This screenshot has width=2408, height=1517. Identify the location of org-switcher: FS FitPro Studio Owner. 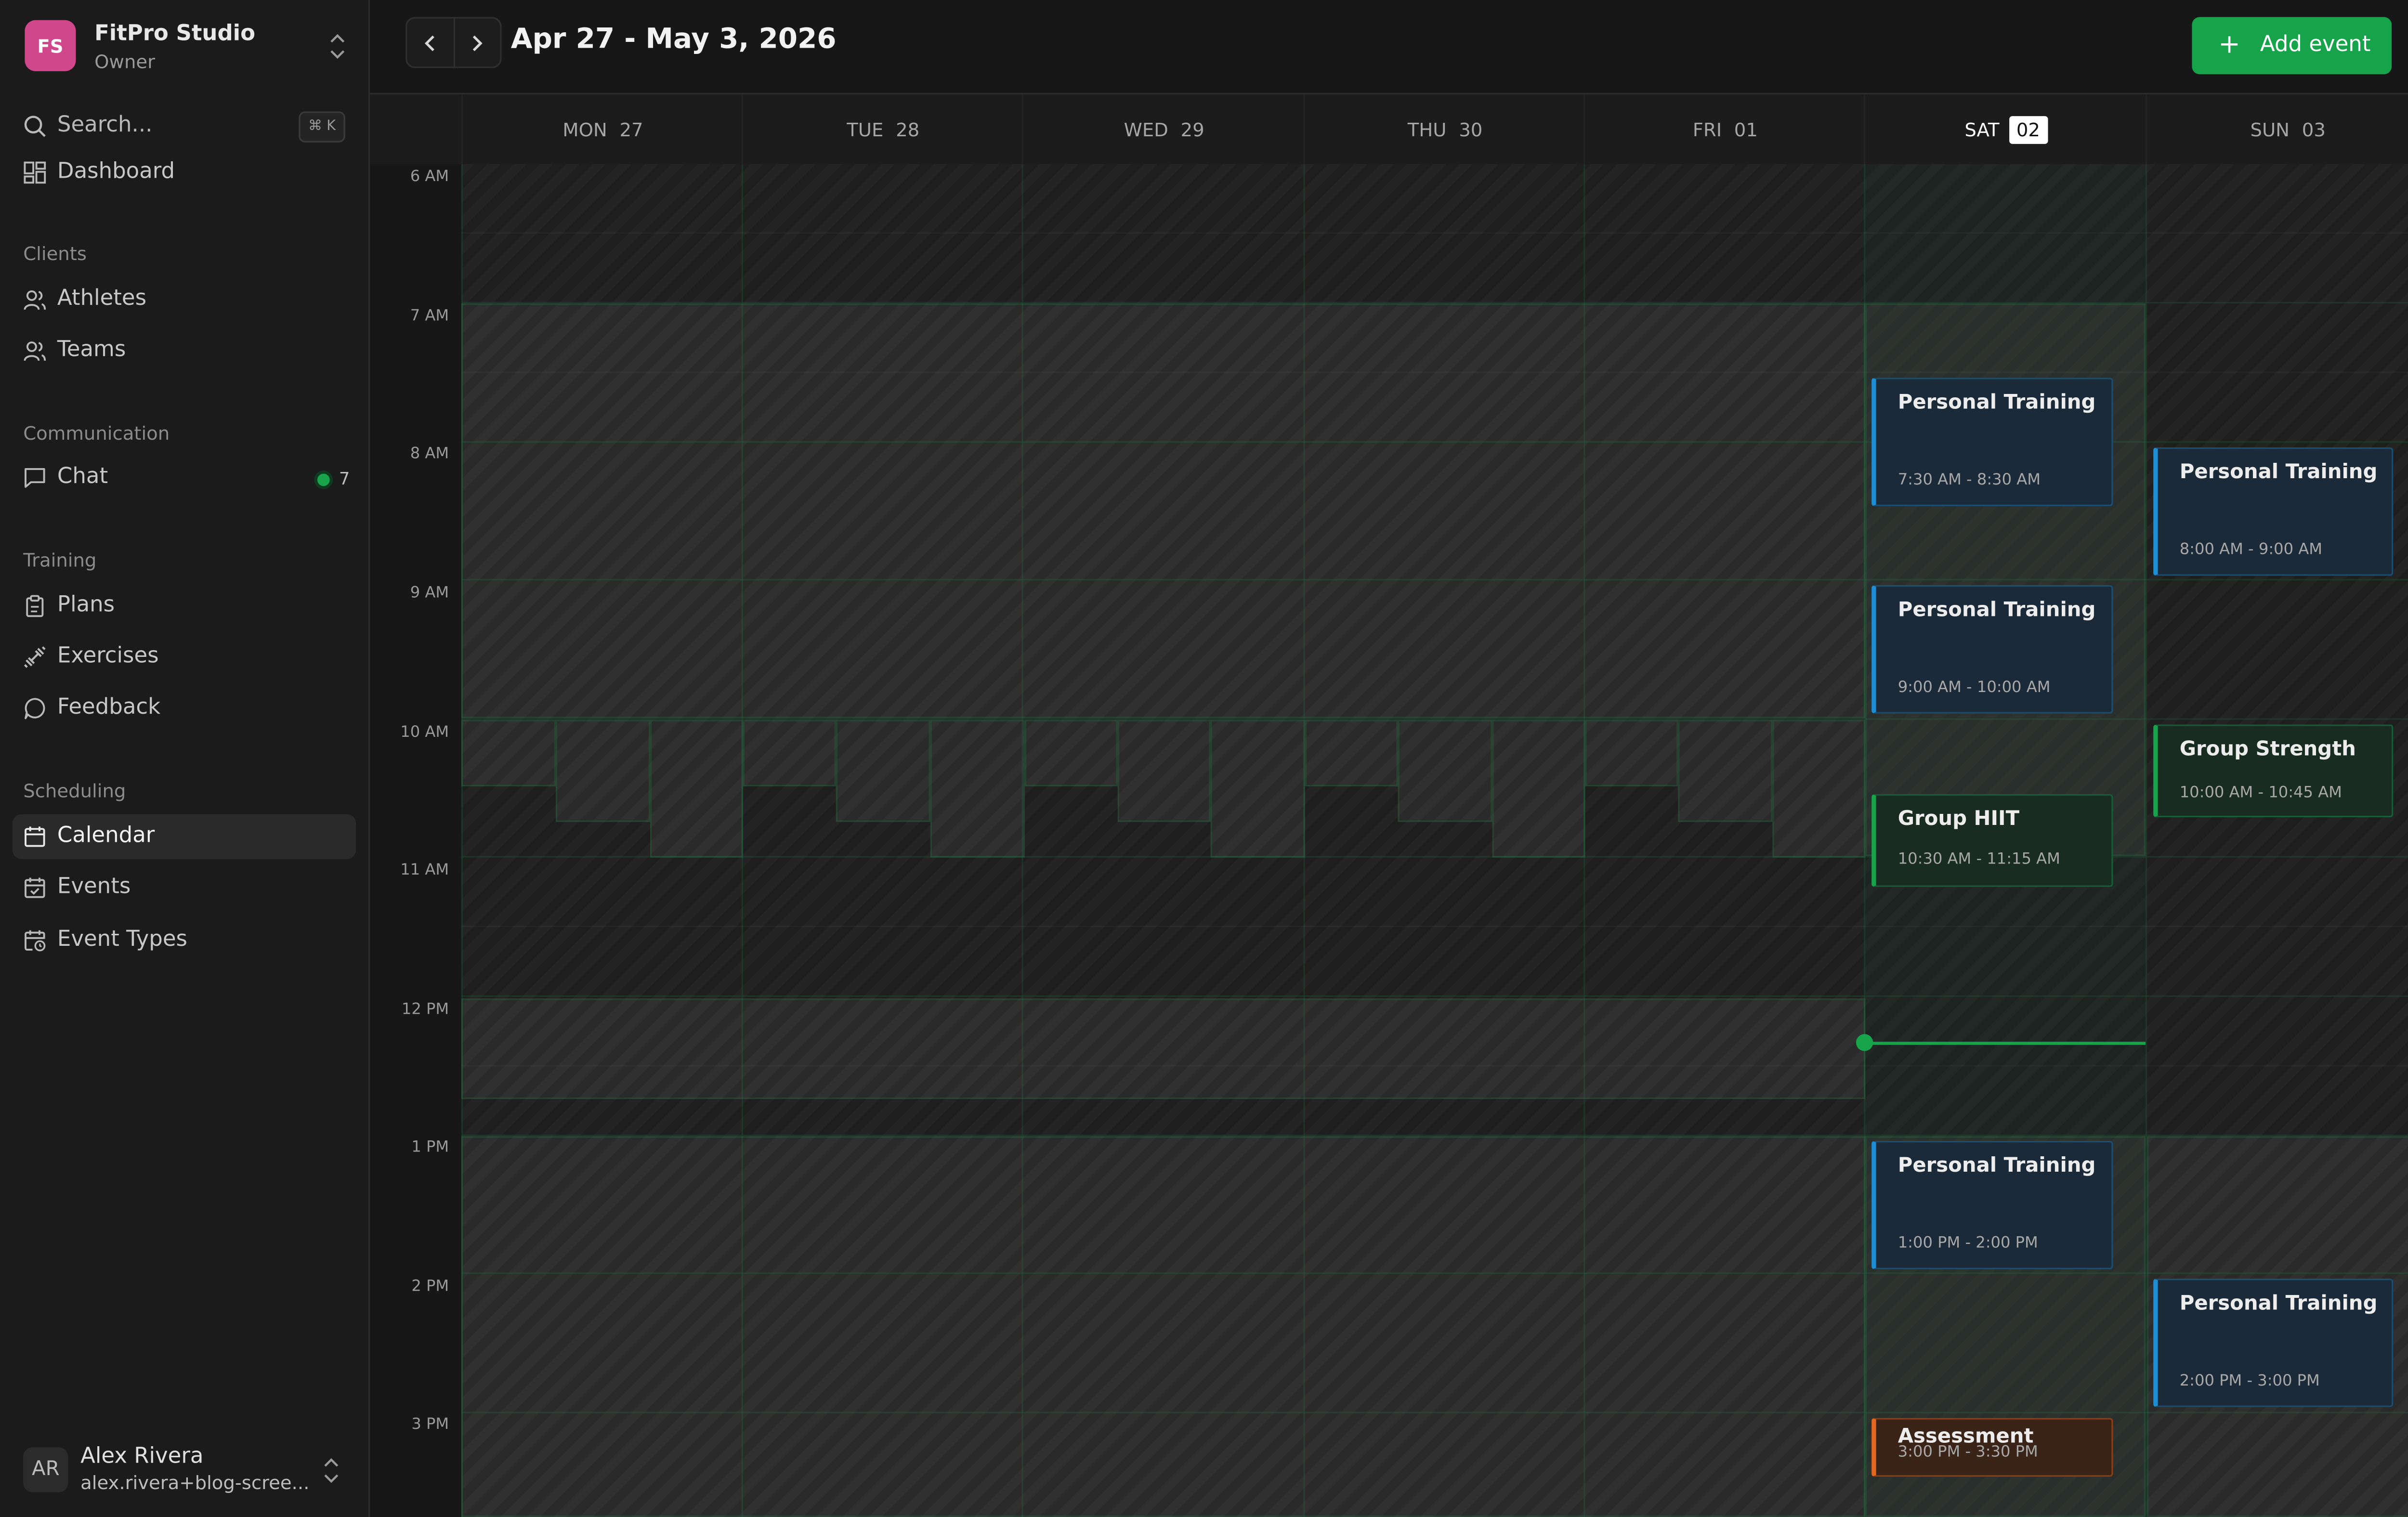
(191, 46).